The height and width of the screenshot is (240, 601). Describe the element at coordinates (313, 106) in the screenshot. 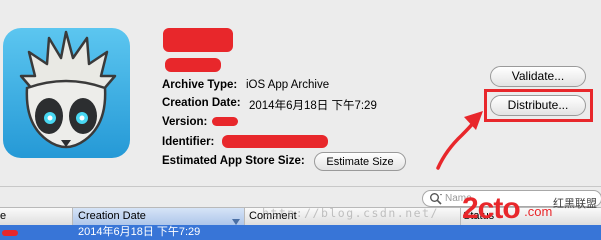

I see `creation-date-value: 2014年6月18日 下午7:29` at that location.